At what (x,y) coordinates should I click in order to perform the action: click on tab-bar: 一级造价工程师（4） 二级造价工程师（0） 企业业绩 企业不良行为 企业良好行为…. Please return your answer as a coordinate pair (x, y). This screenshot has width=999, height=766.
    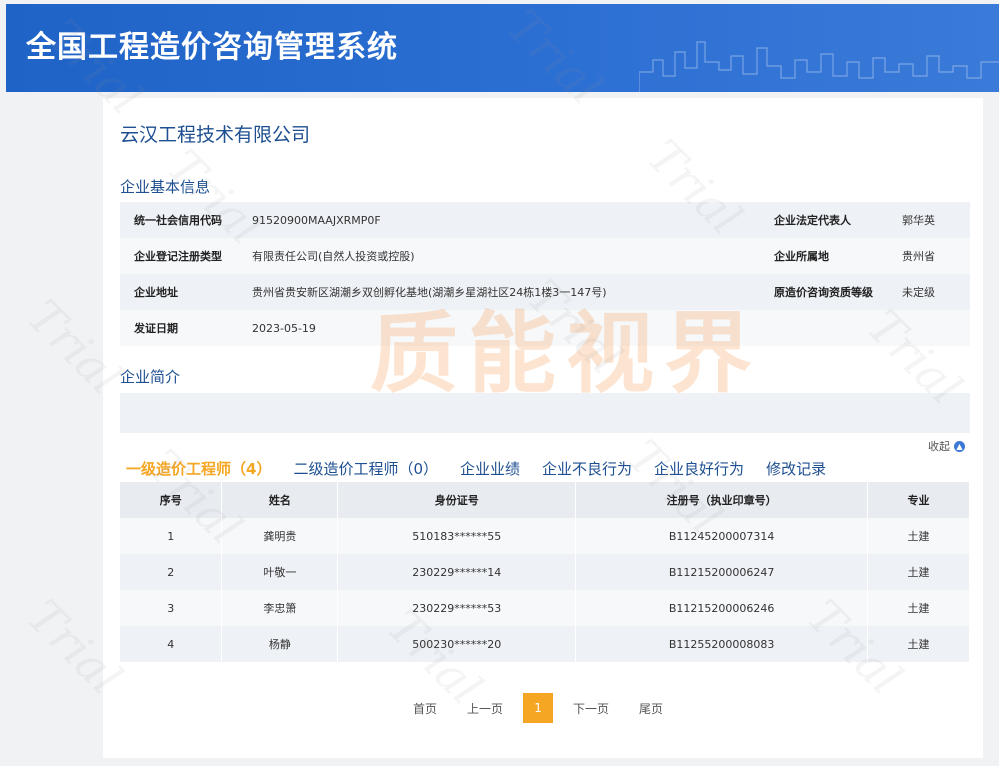
    Looking at the image, I should click on (487, 468).